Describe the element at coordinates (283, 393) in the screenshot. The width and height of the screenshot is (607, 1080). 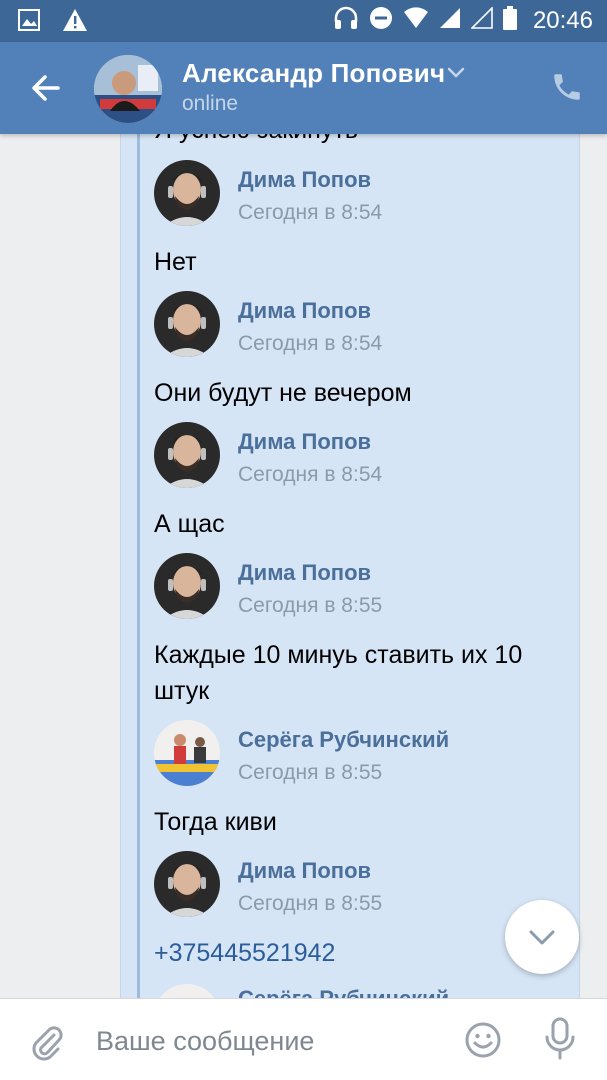
I see `message-text: Они будут не вечером` at that location.